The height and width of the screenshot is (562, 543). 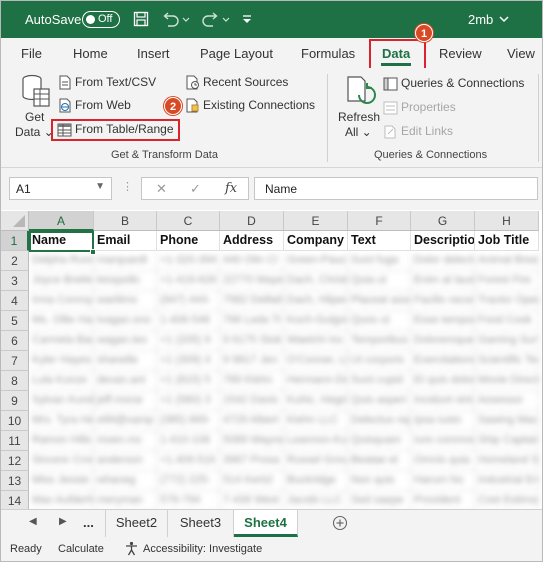 What do you see at coordinates (15, 441) in the screenshot?
I see `row-header-11: 11` at bounding box center [15, 441].